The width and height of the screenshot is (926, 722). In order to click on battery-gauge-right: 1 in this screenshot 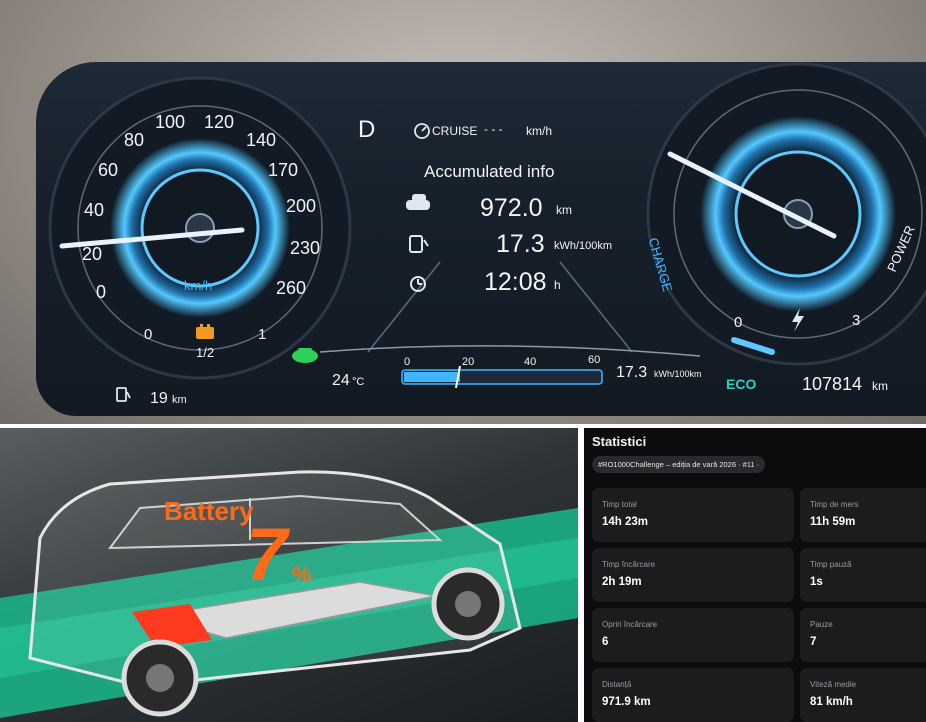, I will do `click(262, 334)`.